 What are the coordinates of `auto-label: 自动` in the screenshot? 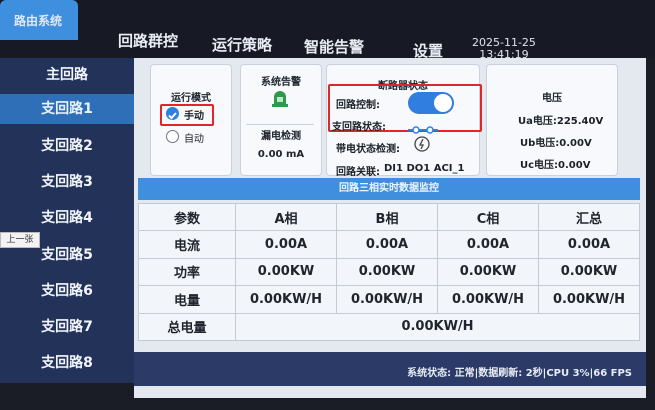 It's located at (194, 139).